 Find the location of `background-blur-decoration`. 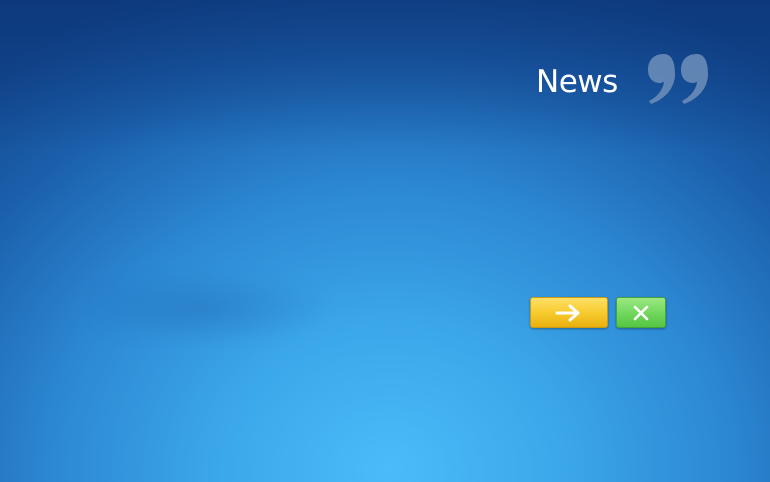

background-blur-decoration is located at coordinates (215, 305).